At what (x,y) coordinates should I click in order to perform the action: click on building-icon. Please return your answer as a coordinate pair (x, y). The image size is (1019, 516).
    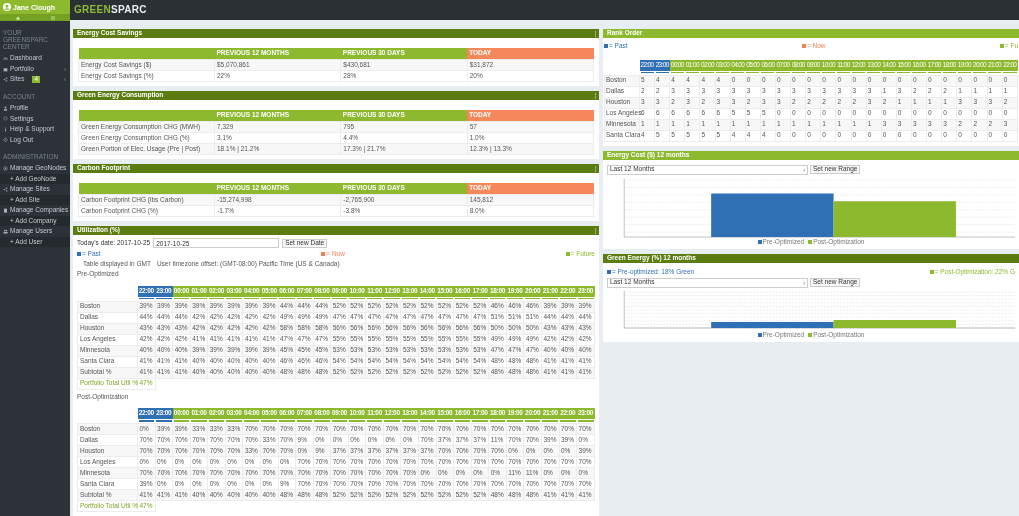
    Looking at the image, I should click on (5, 210).